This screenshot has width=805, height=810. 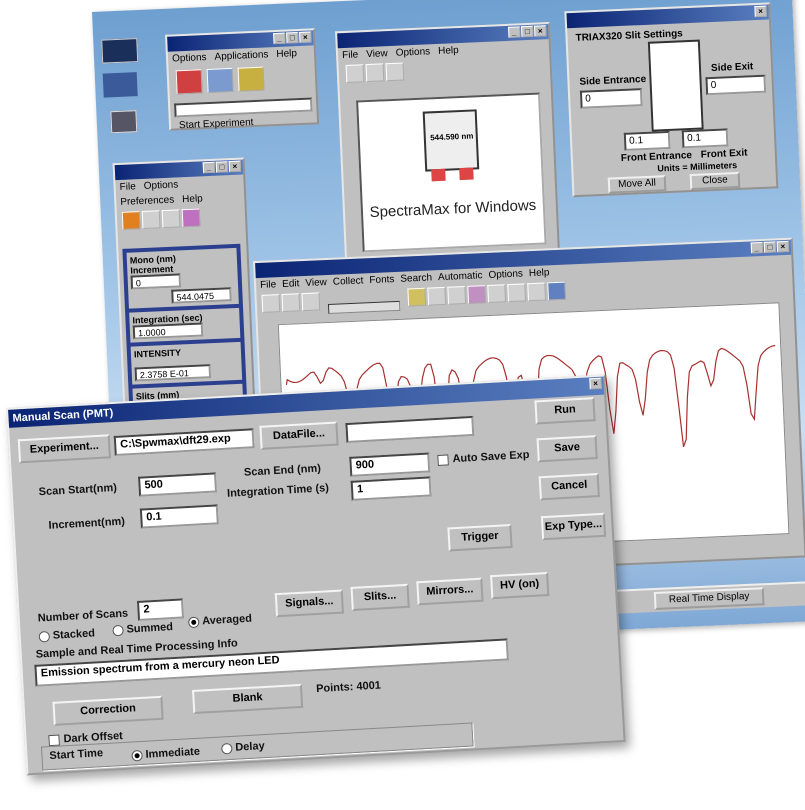 I want to click on points-label: Points: 4001, so click(x=348, y=687).